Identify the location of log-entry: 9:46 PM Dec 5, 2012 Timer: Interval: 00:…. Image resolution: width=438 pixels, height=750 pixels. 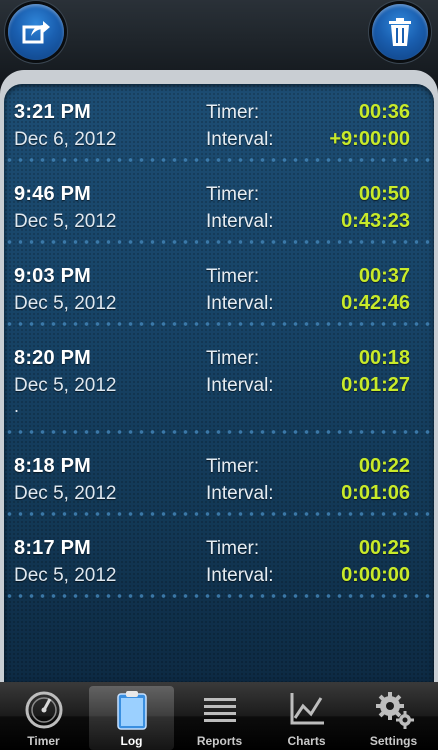
(219, 207).